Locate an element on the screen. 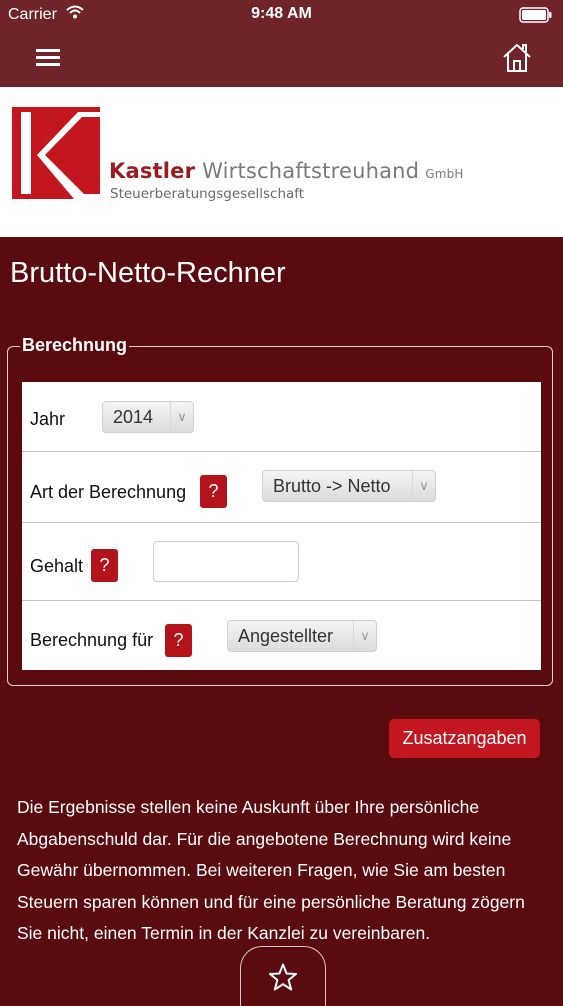  fuer-select-value: Angestellter is located at coordinates (286, 636).